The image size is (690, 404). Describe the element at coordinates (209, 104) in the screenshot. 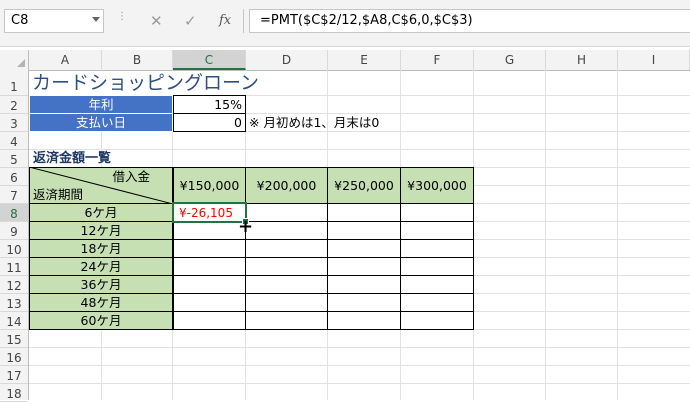

I see `rate-value-cell: 15%` at that location.